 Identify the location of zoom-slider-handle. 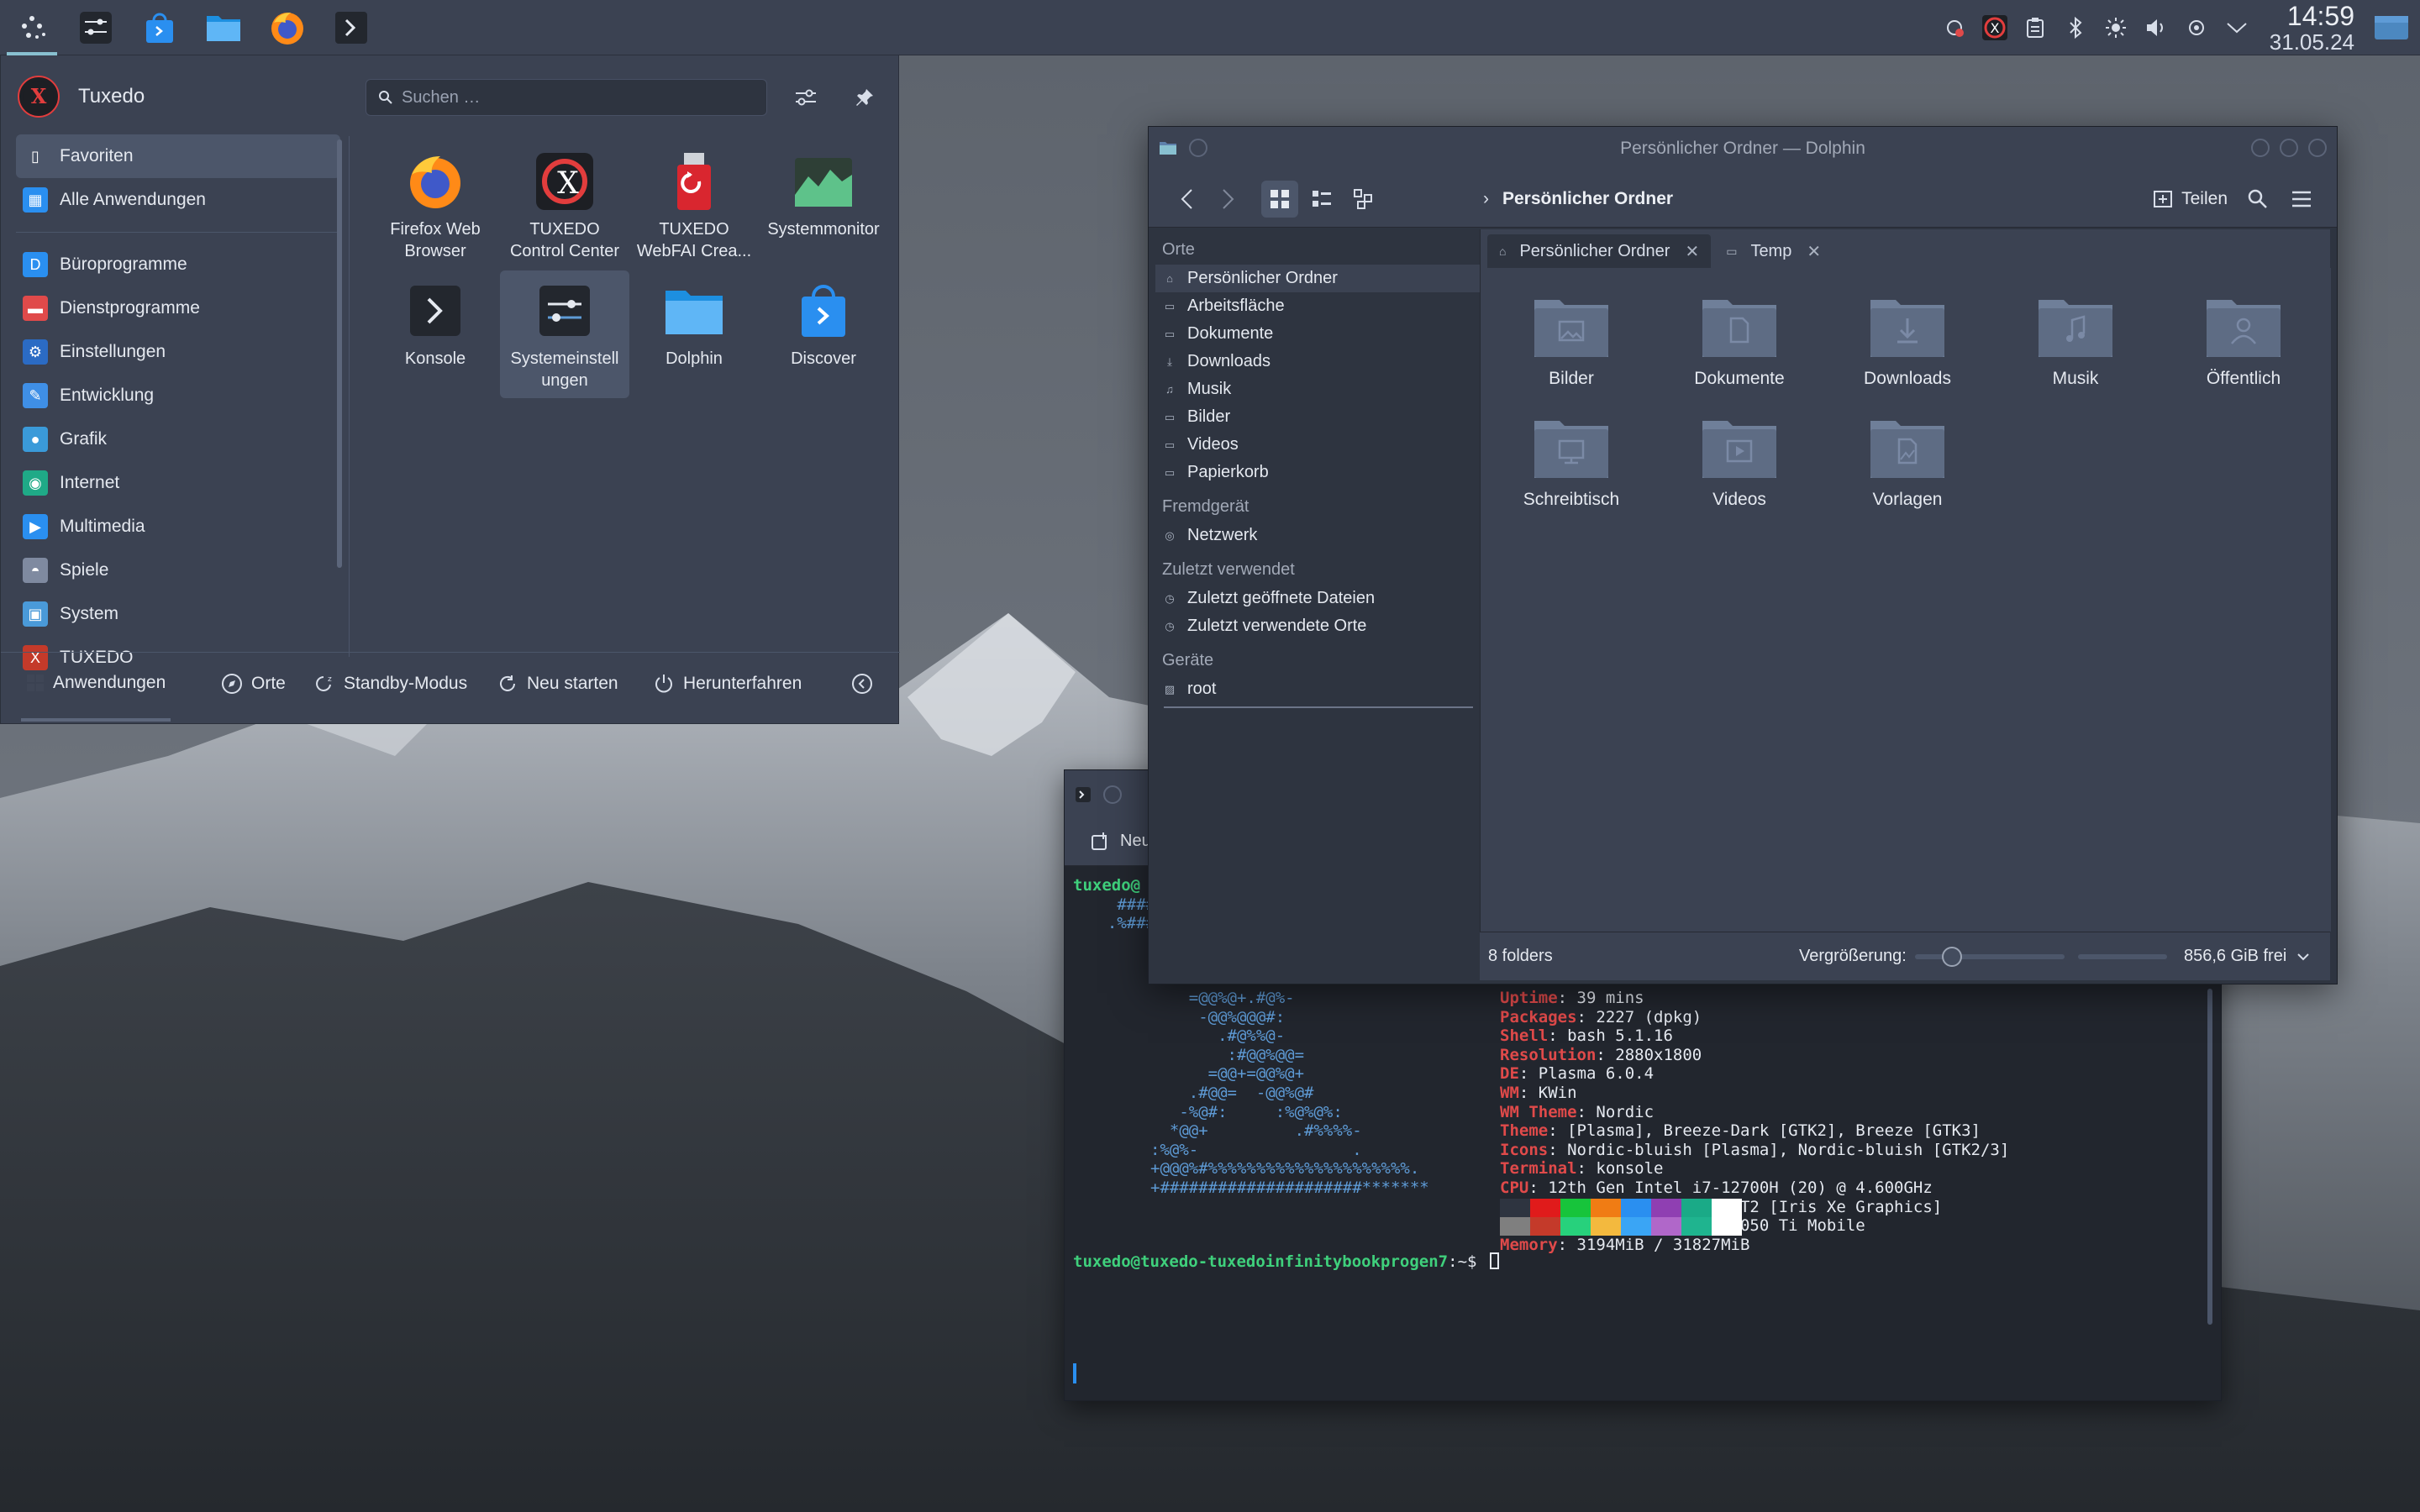
(1952, 957).